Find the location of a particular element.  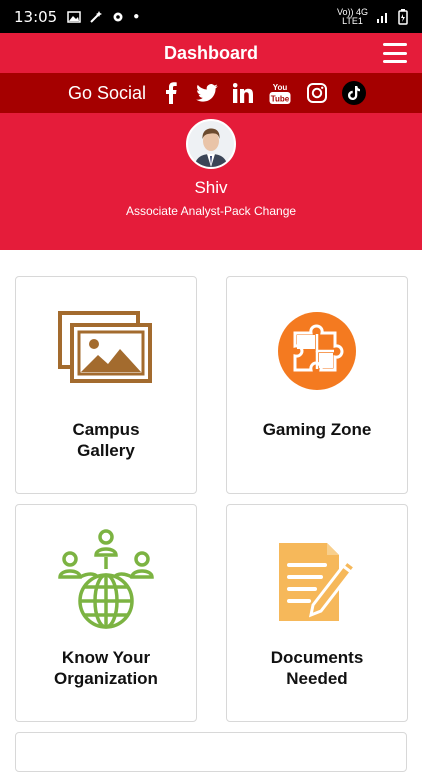

battery-icon is located at coordinates (403, 16).